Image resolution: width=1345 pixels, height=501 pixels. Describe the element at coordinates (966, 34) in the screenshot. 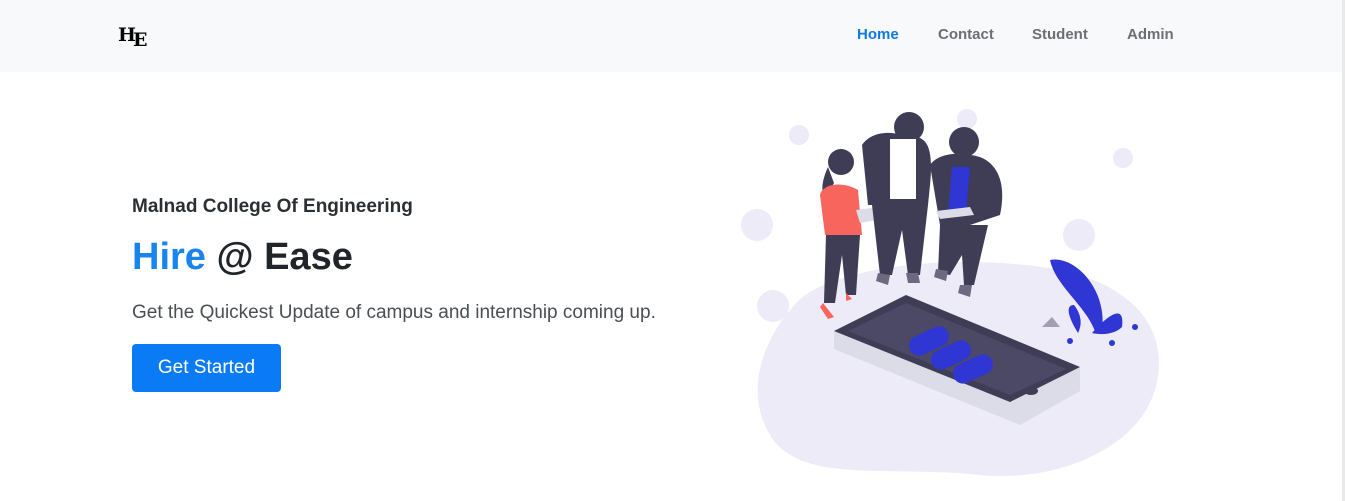

I see `nav-link-contact: Contact` at that location.